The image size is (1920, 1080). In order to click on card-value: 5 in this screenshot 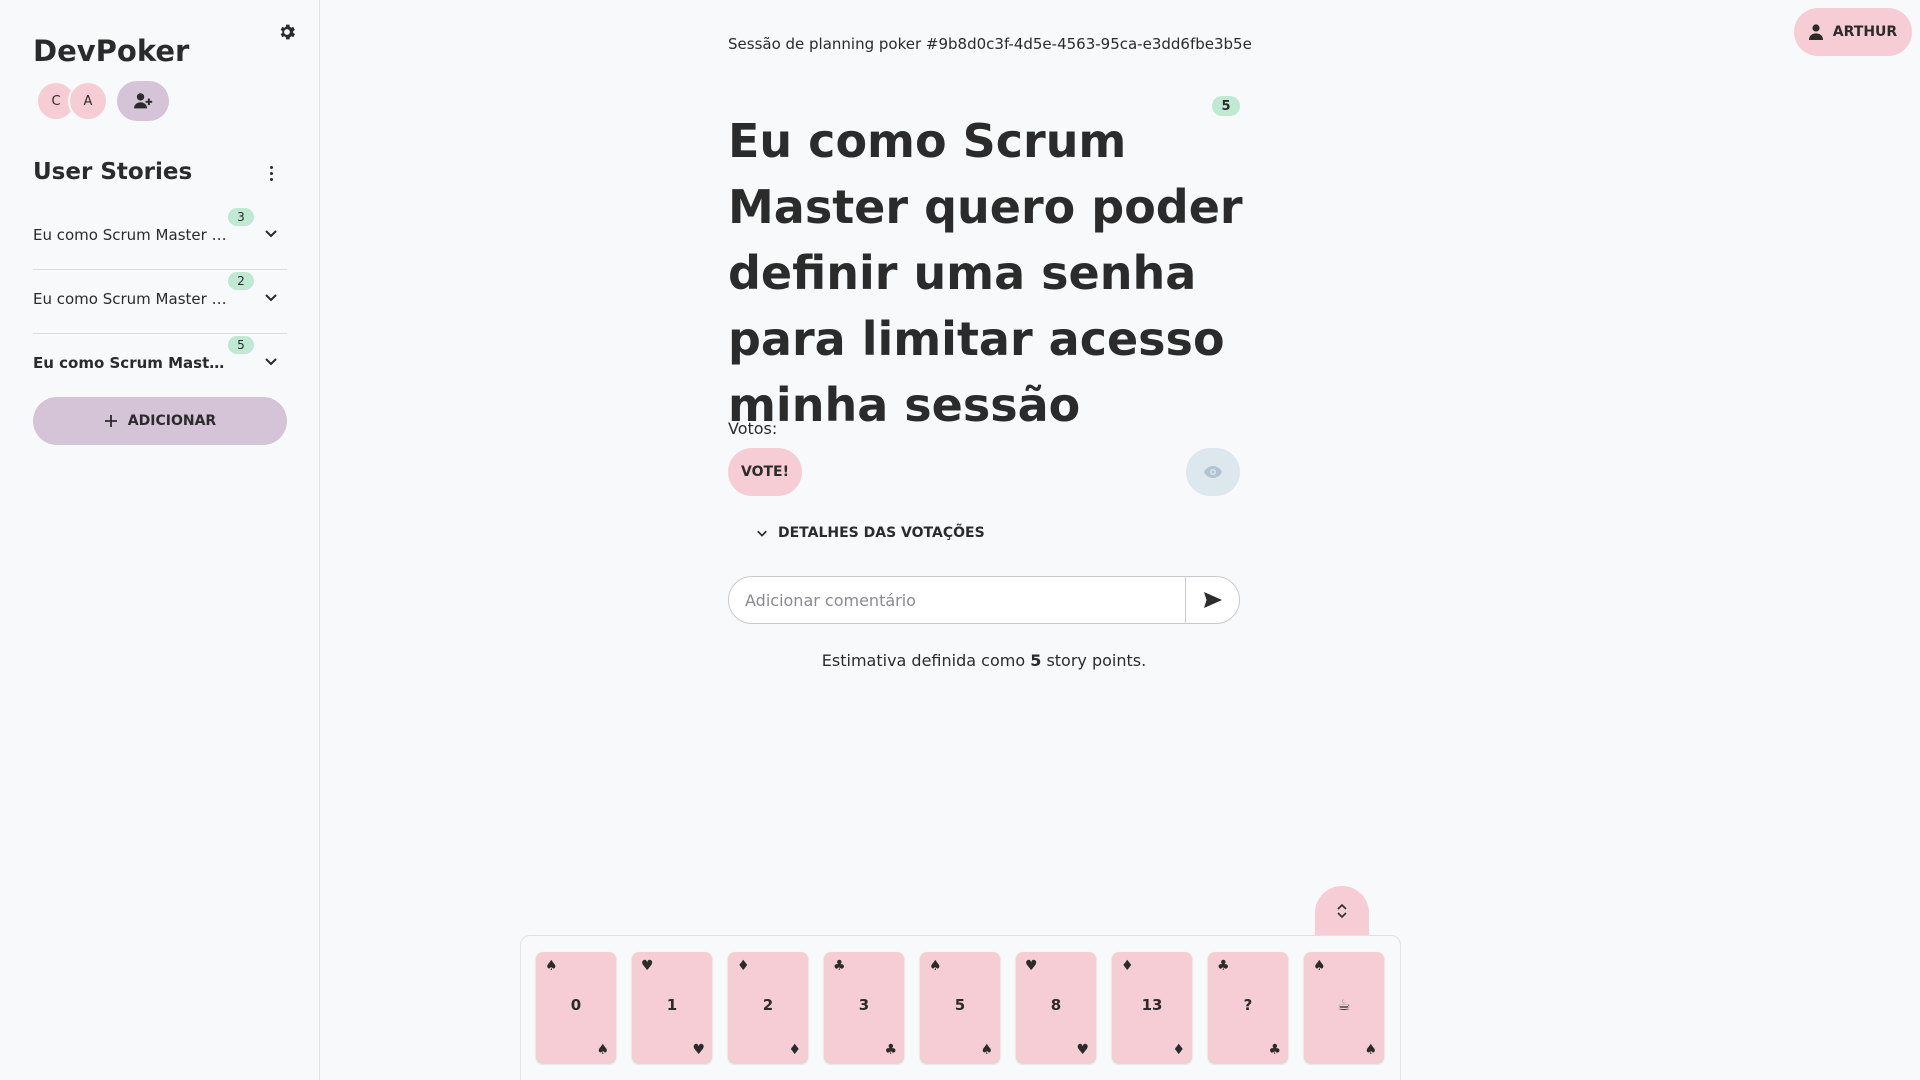, I will do `click(960, 1005)`.